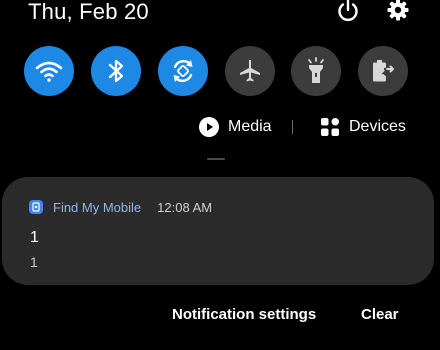 The image size is (440, 350). I want to click on play-icon, so click(209, 127).